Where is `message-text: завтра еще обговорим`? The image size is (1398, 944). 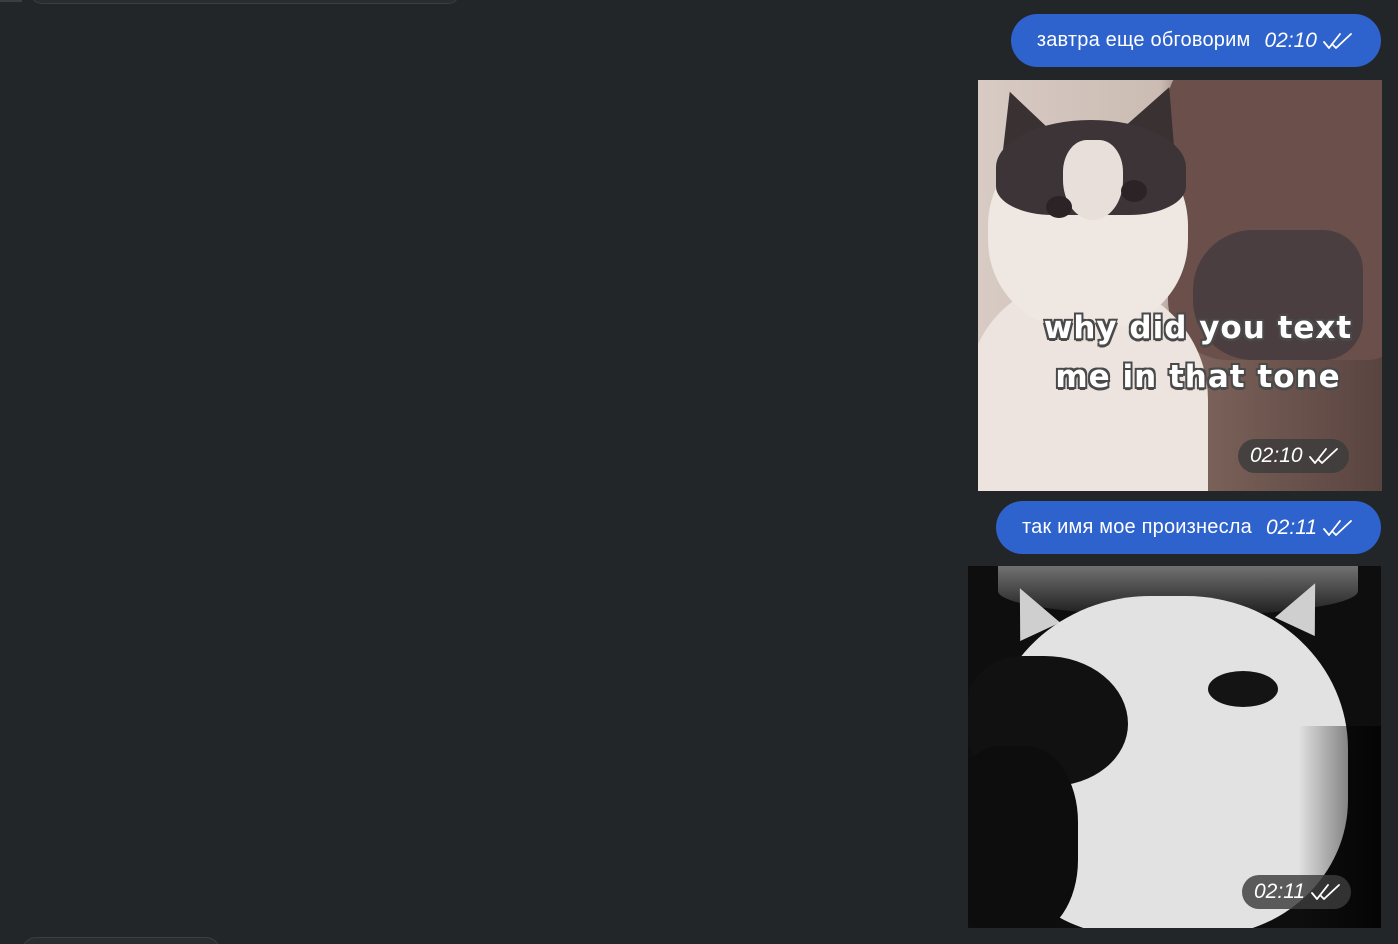
message-text: завтра еще обговорим is located at coordinates (1143, 40).